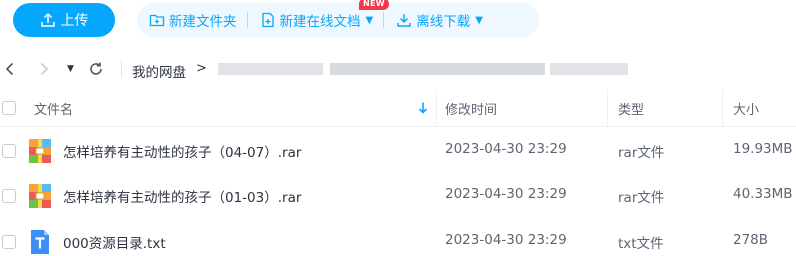 This screenshot has width=796, height=256. Describe the element at coordinates (182, 151) in the screenshot. I see `file-name: 怎样培养有主动性的孩子（04-07）.rar` at that location.